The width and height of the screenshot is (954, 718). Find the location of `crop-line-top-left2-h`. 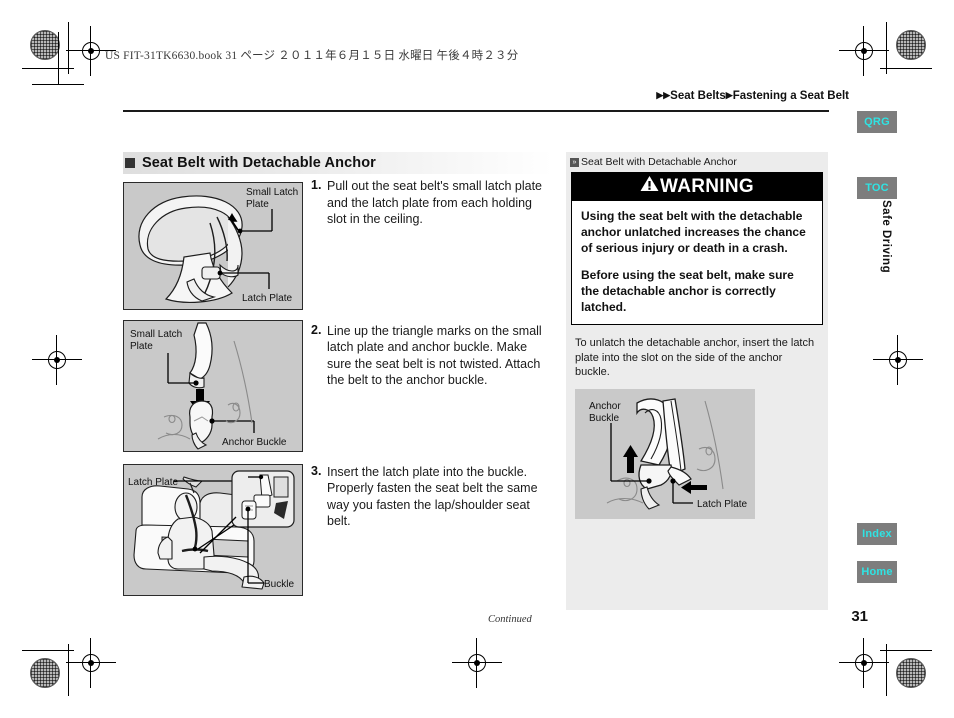

crop-line-top-left2-h is located at coordinates (58, 84).